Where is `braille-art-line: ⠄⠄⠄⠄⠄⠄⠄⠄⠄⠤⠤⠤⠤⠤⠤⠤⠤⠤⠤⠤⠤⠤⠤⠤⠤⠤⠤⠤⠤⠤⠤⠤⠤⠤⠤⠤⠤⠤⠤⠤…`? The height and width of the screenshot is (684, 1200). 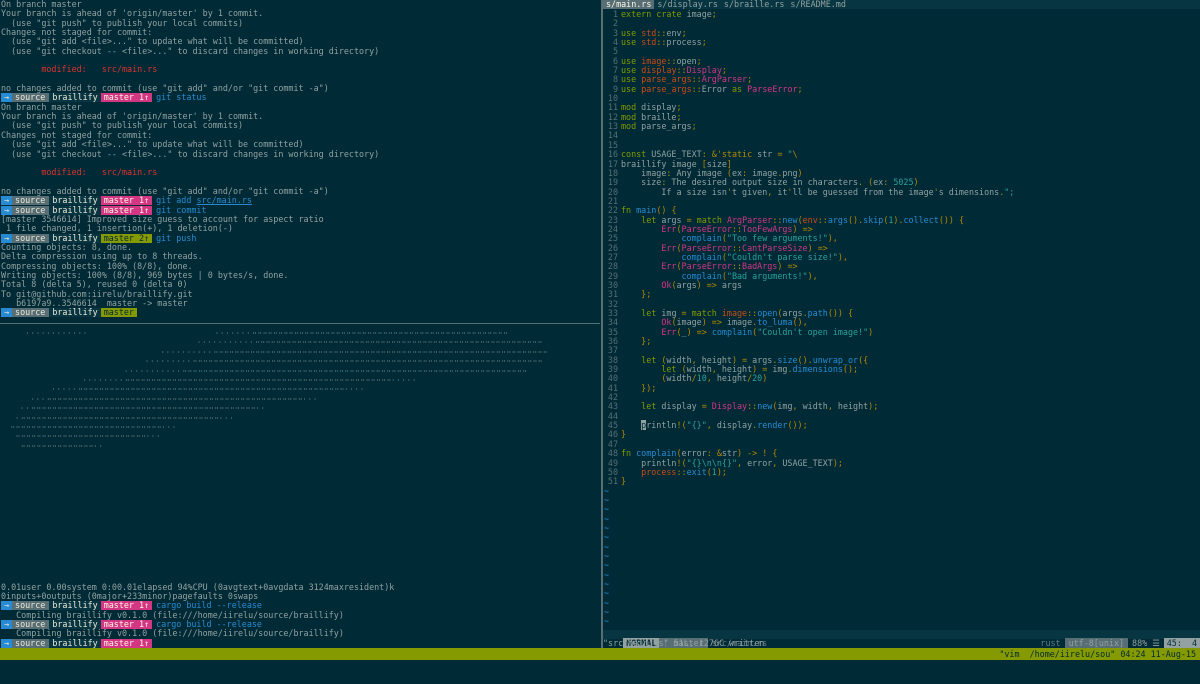 braille-art-line: ⠄⠄⠄⠄⠄⠄⠄⠄⠄⠤⠤⠤⠤⠤⠤⠤⠤⠤⠤⠤⠤⠤⠤⠤⠤⠤⠤⠤⠤⠤⠤⠤⠤⠤⠤⠤⠤⠤⠤⠤… is located at coordinates (344, 360).